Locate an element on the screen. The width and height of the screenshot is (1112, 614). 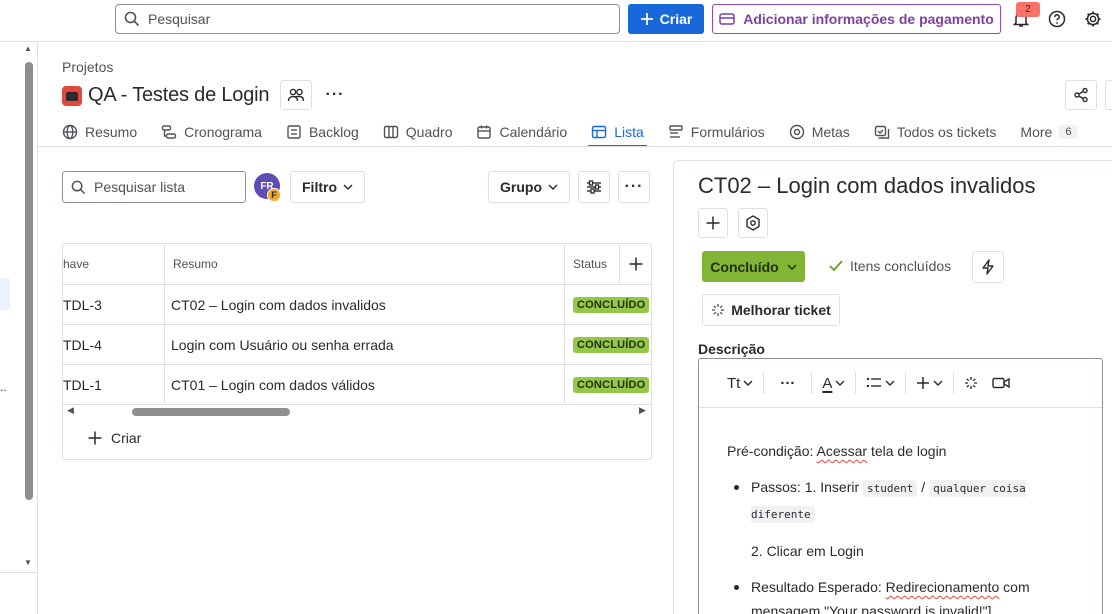
create-issue-button: Criar is located at coordinates (114, 438).